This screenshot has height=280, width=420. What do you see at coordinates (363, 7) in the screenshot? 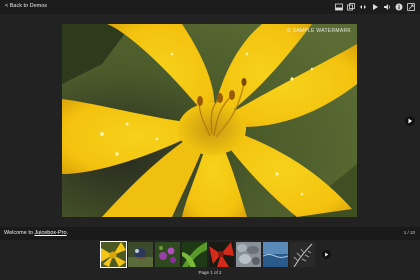
I see `expand-icon` at bounding box center [363, 7].